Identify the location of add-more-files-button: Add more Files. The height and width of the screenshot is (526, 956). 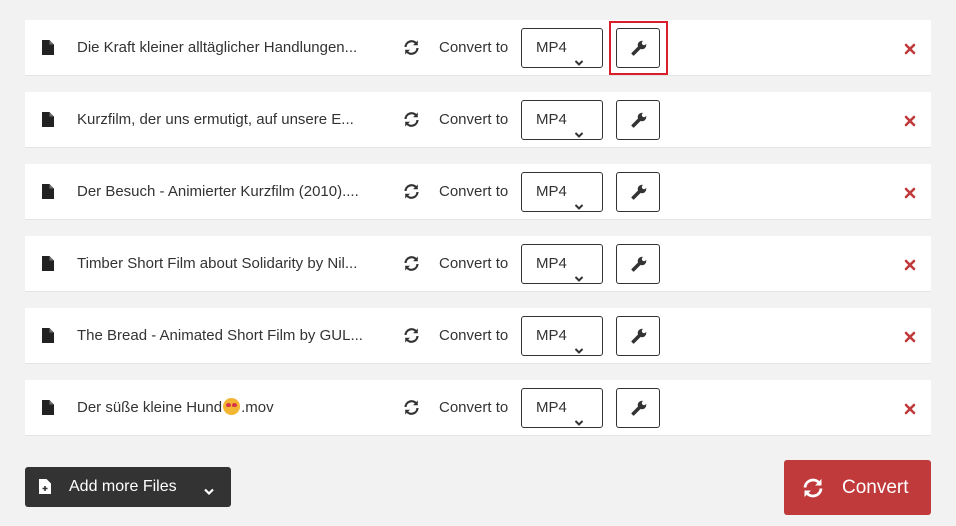
(128, 487).